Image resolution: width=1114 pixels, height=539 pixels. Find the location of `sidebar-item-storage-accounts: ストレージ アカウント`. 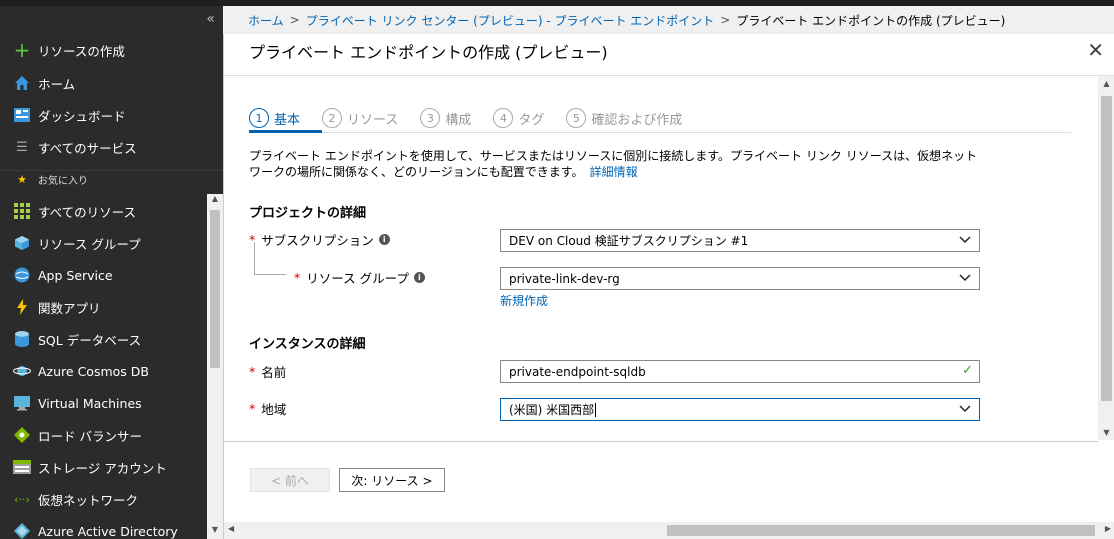

sidebar-item-storage-accounts: ストレージ アカウント is located at coordinates (103, 467).